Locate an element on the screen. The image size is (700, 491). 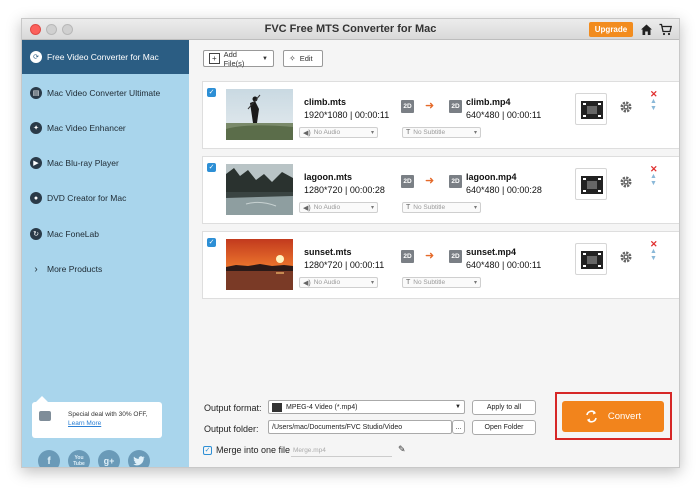
edit-button: ✧ Edit is located at coordinates (303, 58).